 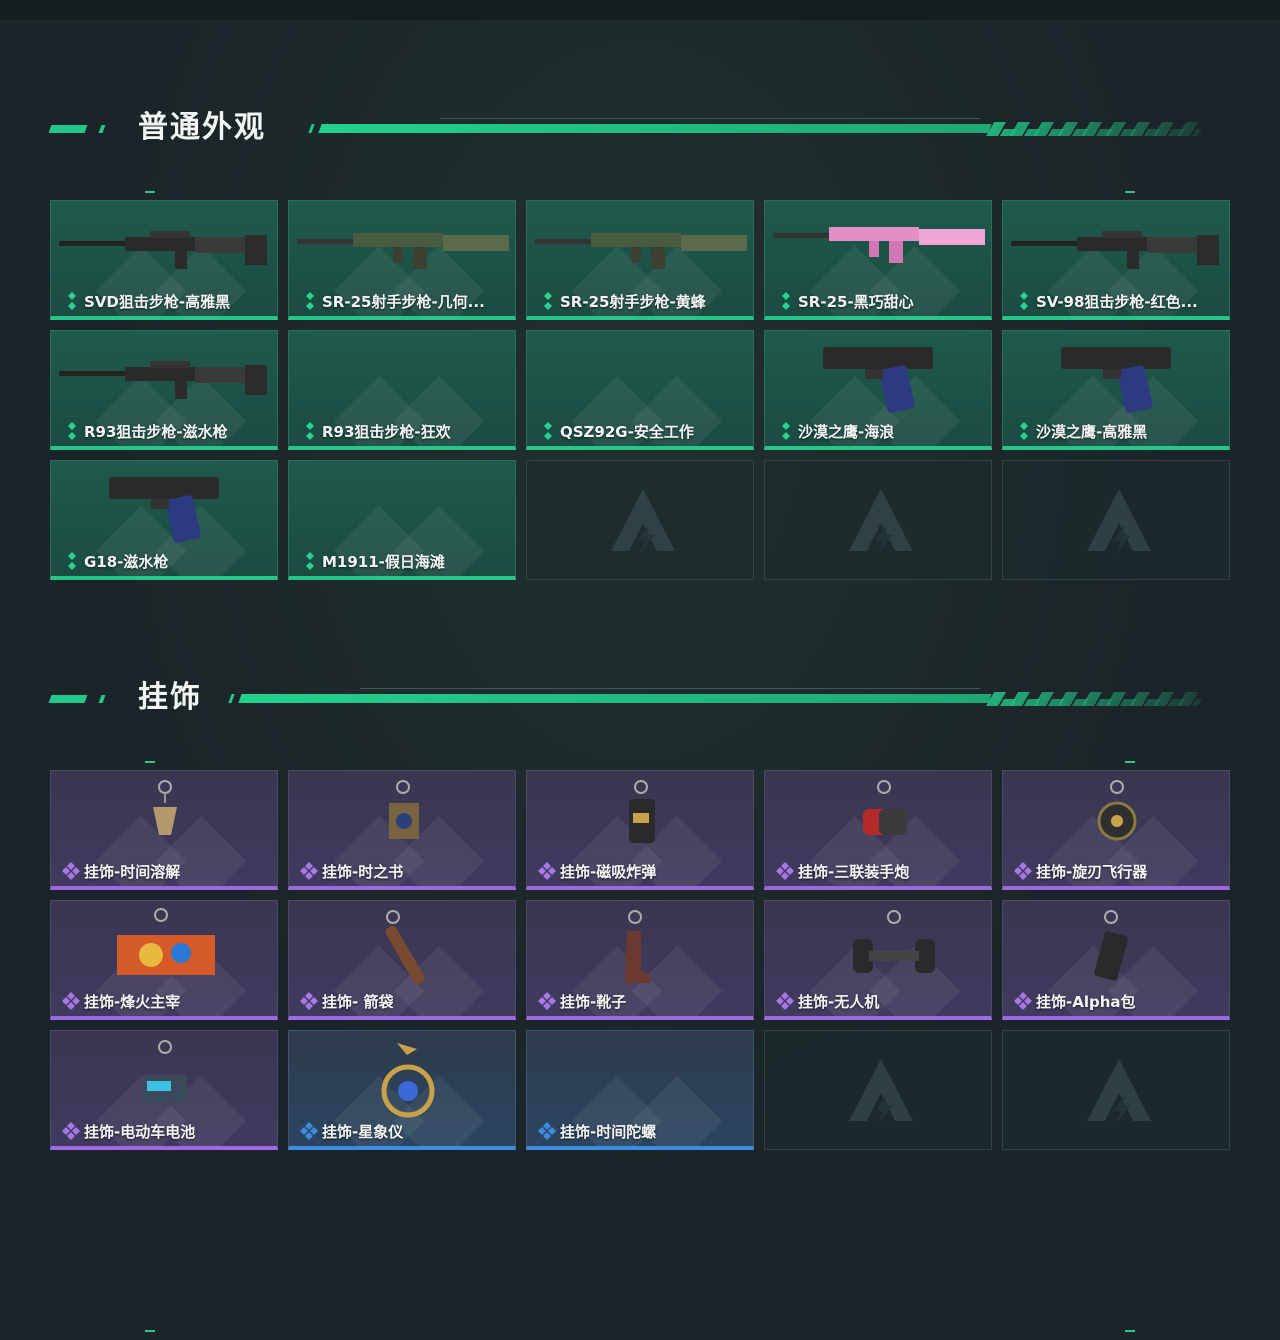 I want to click on boot-charm-icon, so click(x=636, y=951).